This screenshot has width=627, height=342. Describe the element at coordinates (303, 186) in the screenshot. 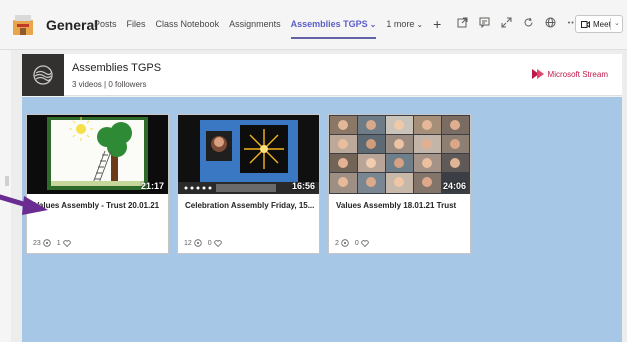

I see `video-duration: 16:56` at that location.